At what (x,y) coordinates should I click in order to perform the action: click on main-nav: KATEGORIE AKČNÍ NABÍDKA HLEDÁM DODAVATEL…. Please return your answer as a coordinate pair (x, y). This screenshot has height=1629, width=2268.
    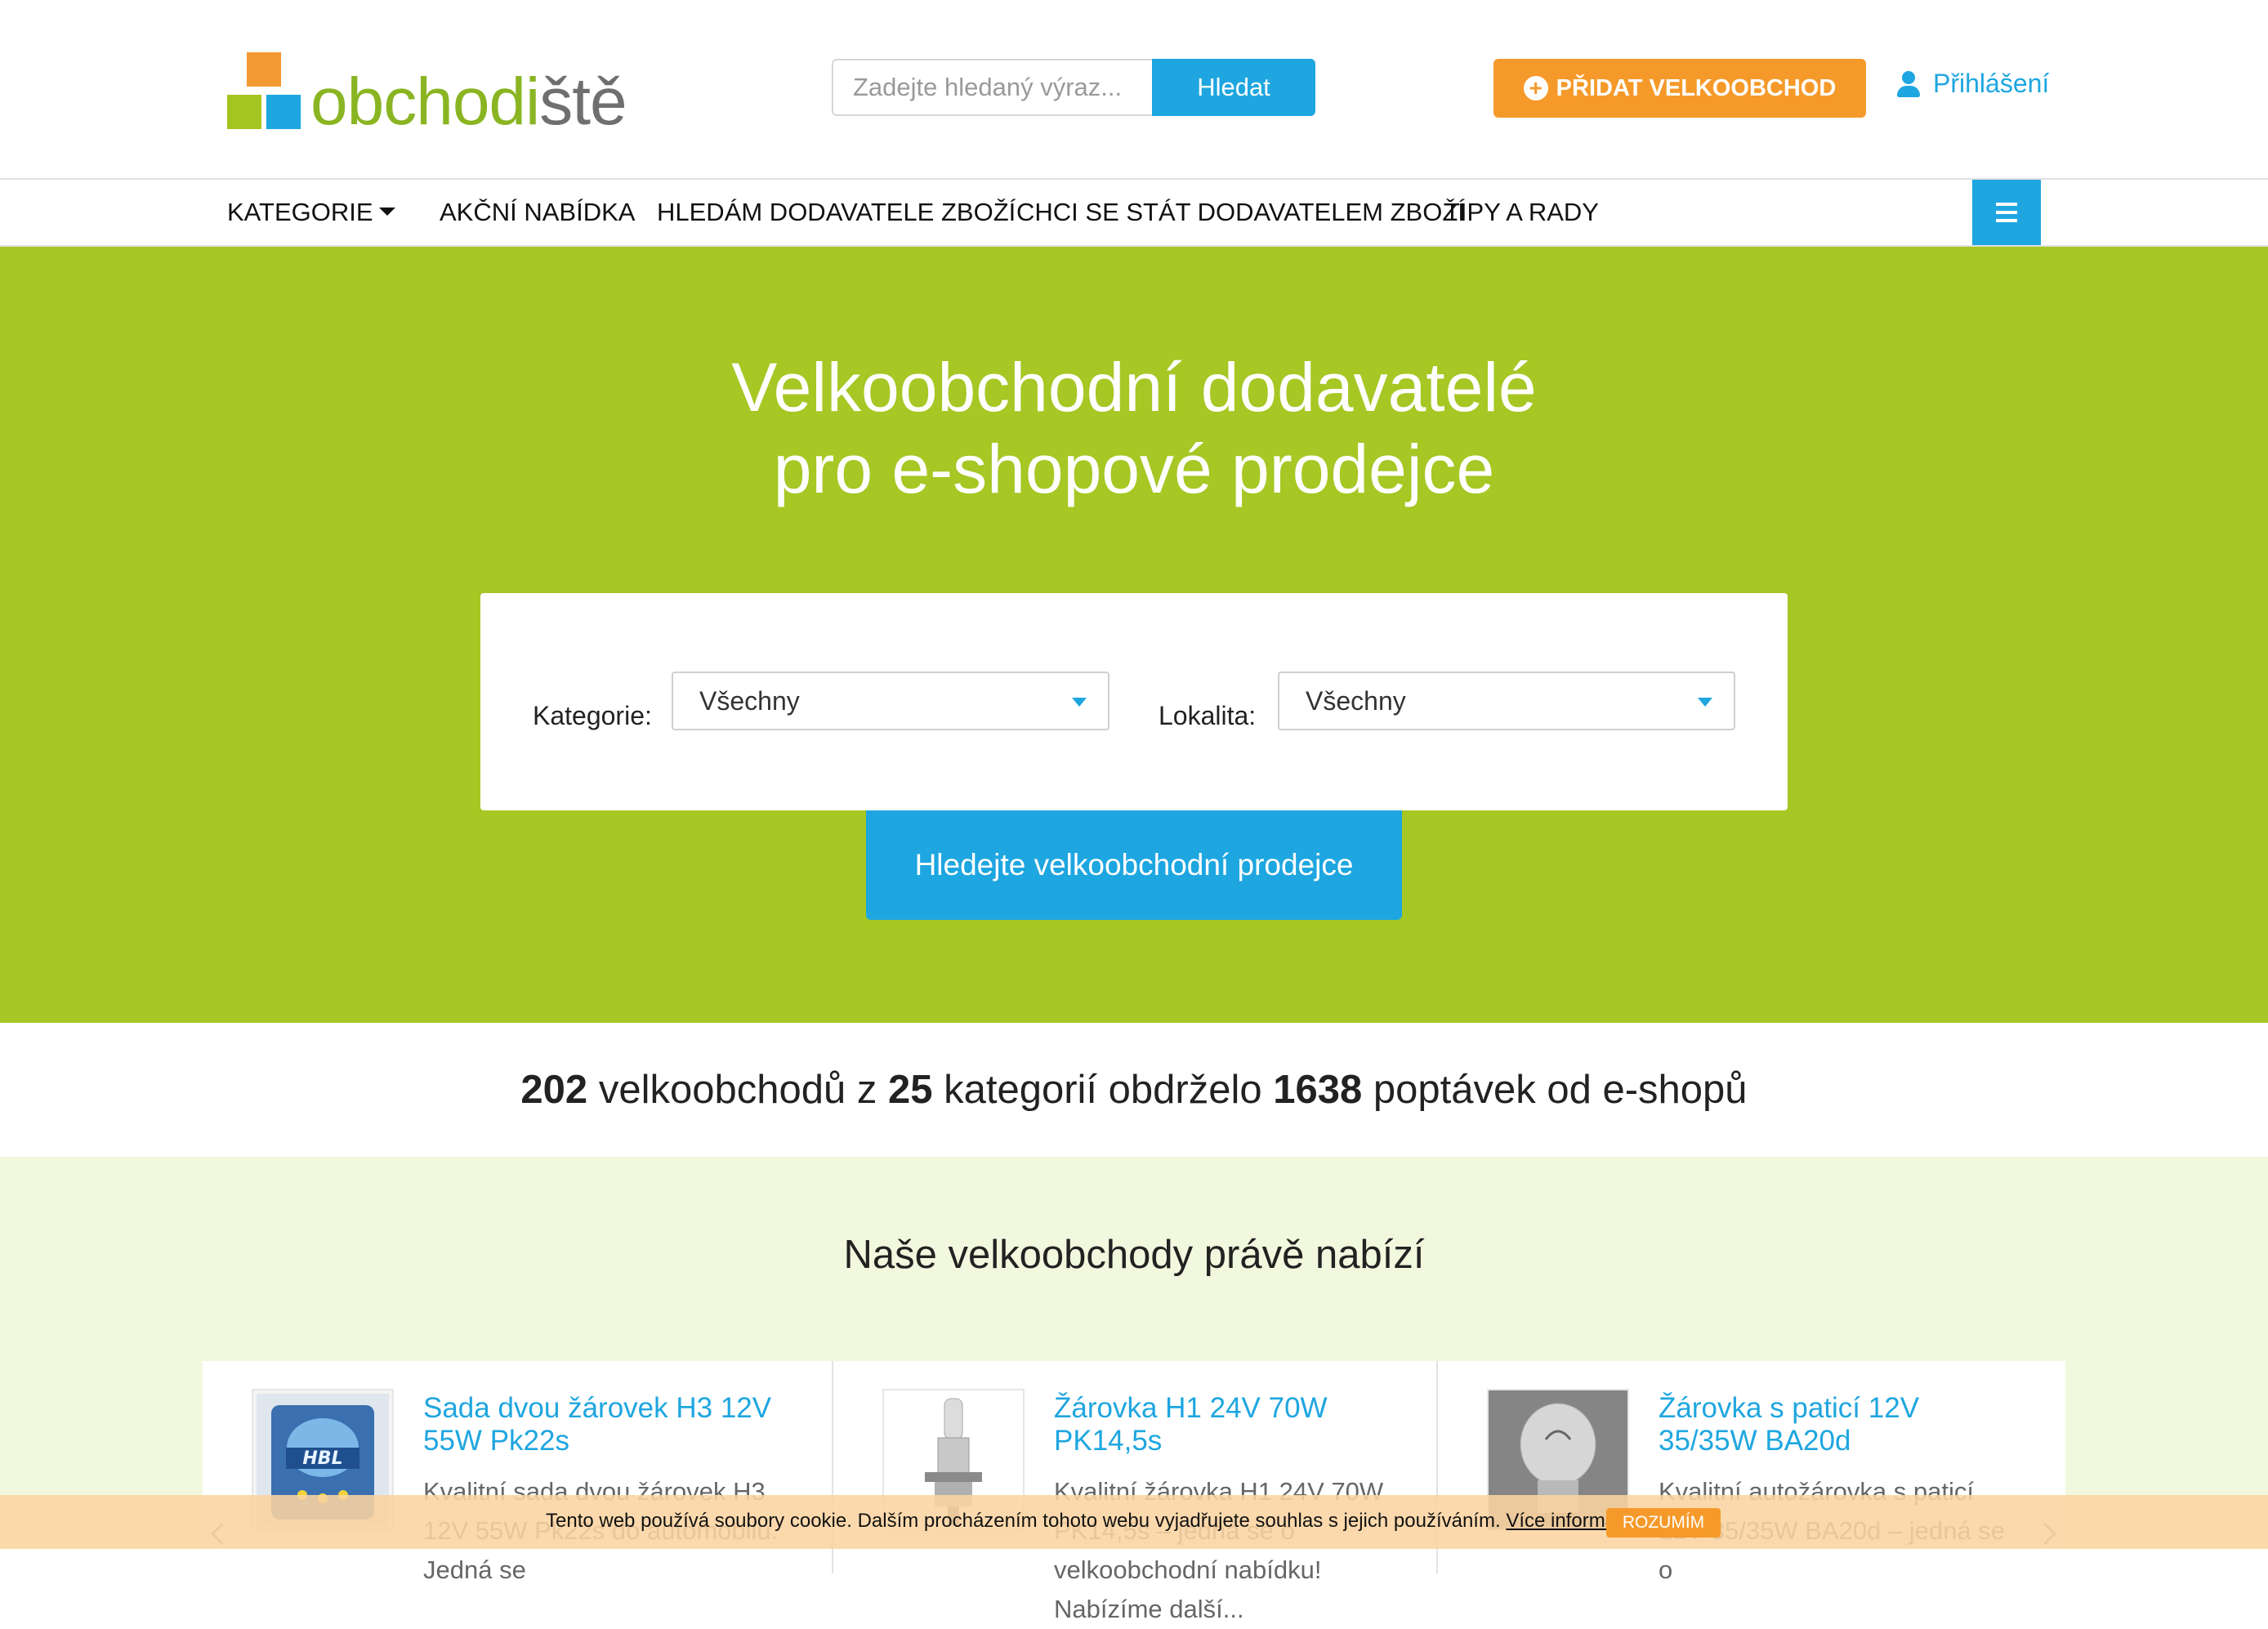
    Looking at the image, I should click on (1134, 212).